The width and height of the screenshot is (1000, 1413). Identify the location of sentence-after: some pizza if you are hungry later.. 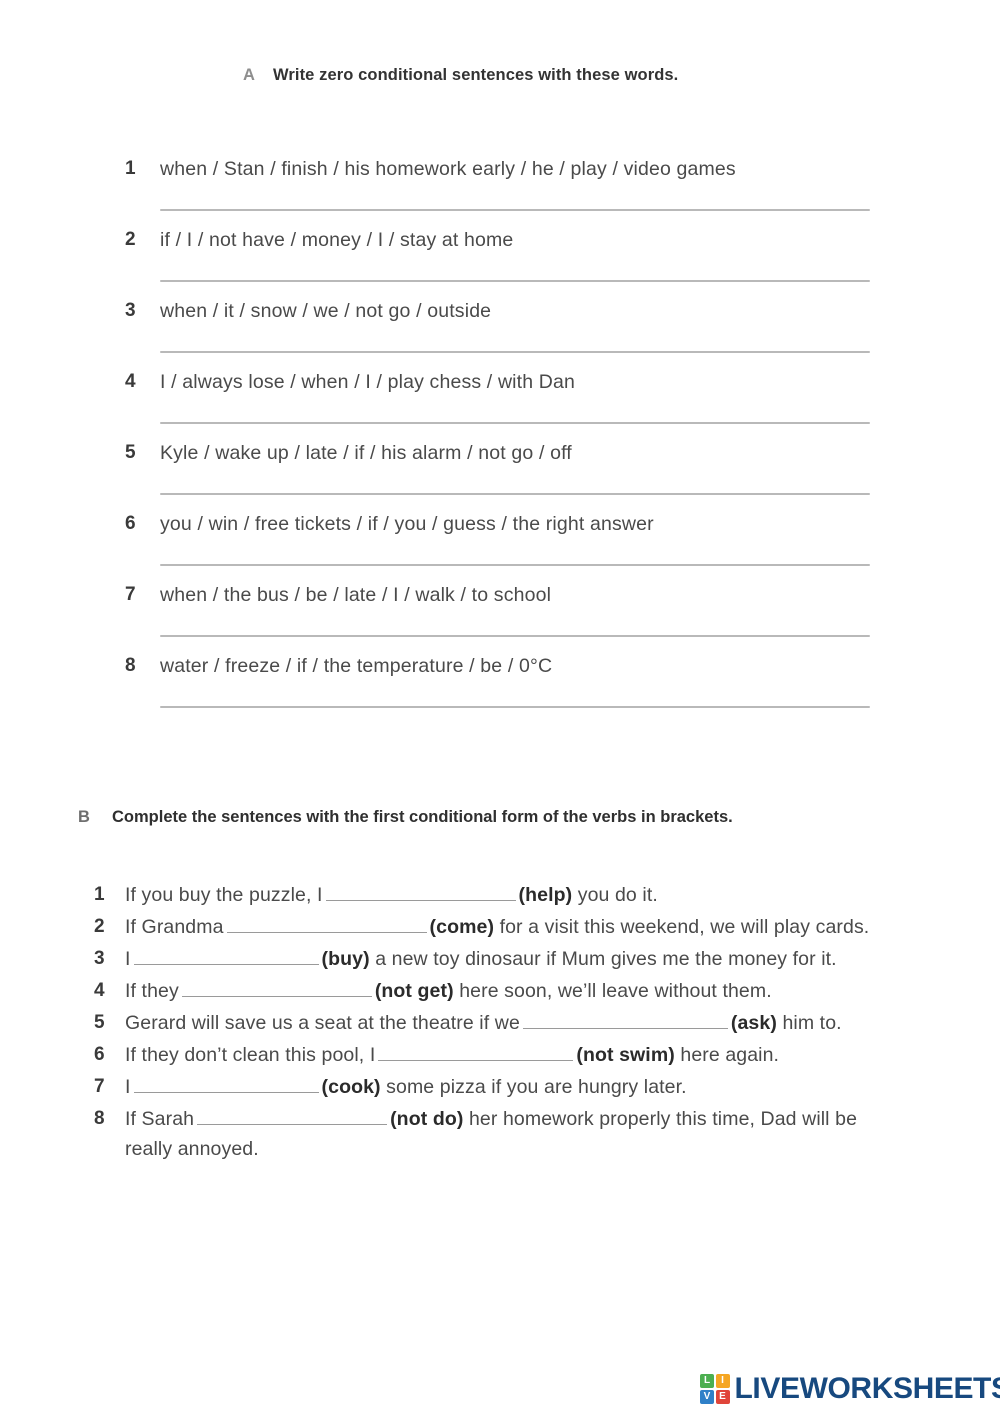
(533, 1087).